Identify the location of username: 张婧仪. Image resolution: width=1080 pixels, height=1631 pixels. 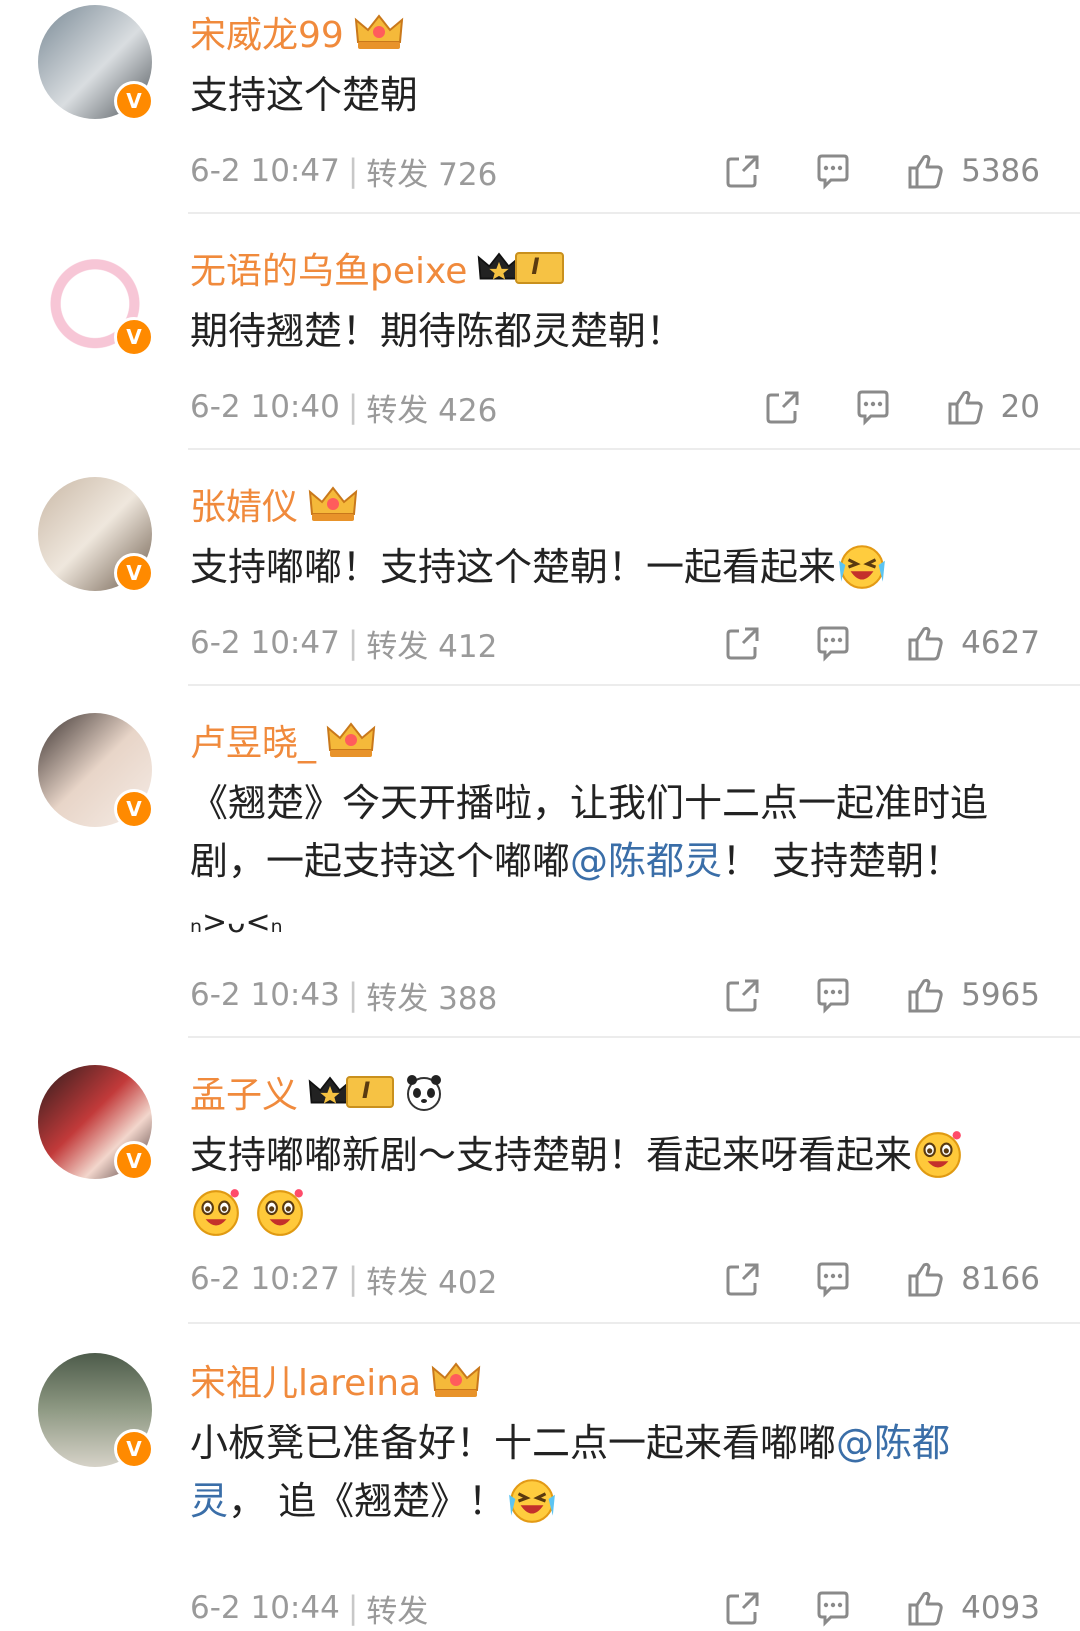
(244, 504).